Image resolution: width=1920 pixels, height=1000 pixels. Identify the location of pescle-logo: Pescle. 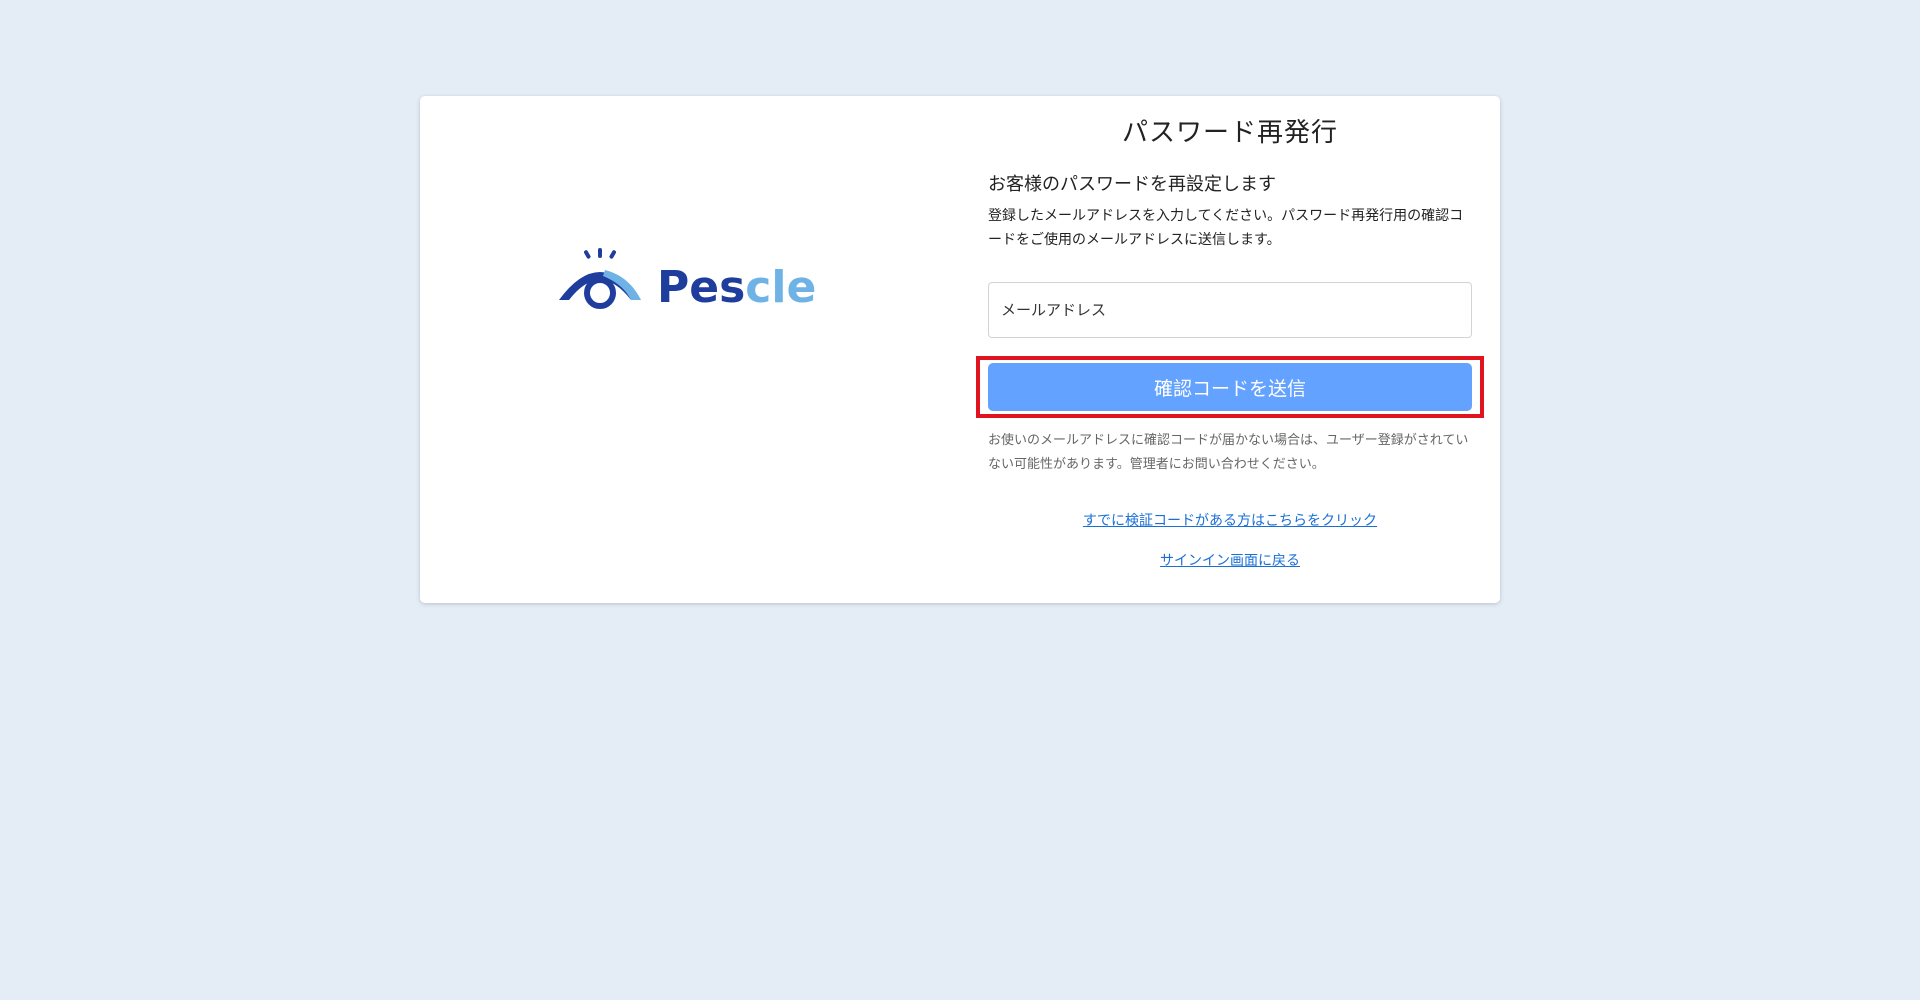
(687, 280).